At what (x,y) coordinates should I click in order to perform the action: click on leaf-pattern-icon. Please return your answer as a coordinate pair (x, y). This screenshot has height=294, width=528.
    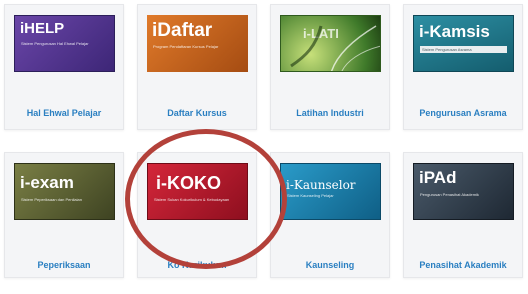
    Looking at the image, I should click on (335, 48).